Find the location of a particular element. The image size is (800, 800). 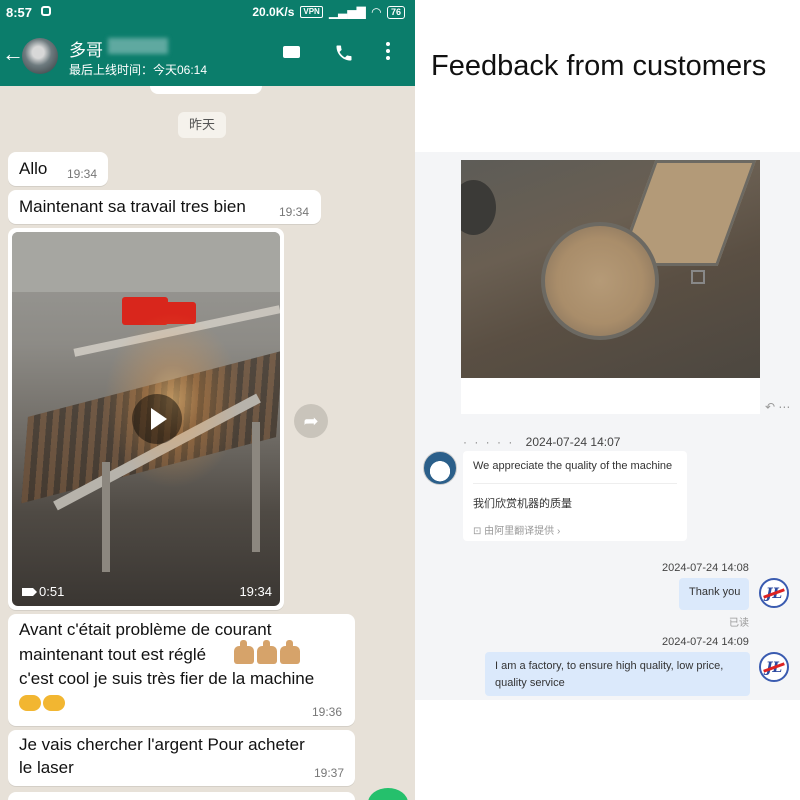

customer-message-header: · · · · · 2024-07-24 14:07 is located at coordinates (541, 442).